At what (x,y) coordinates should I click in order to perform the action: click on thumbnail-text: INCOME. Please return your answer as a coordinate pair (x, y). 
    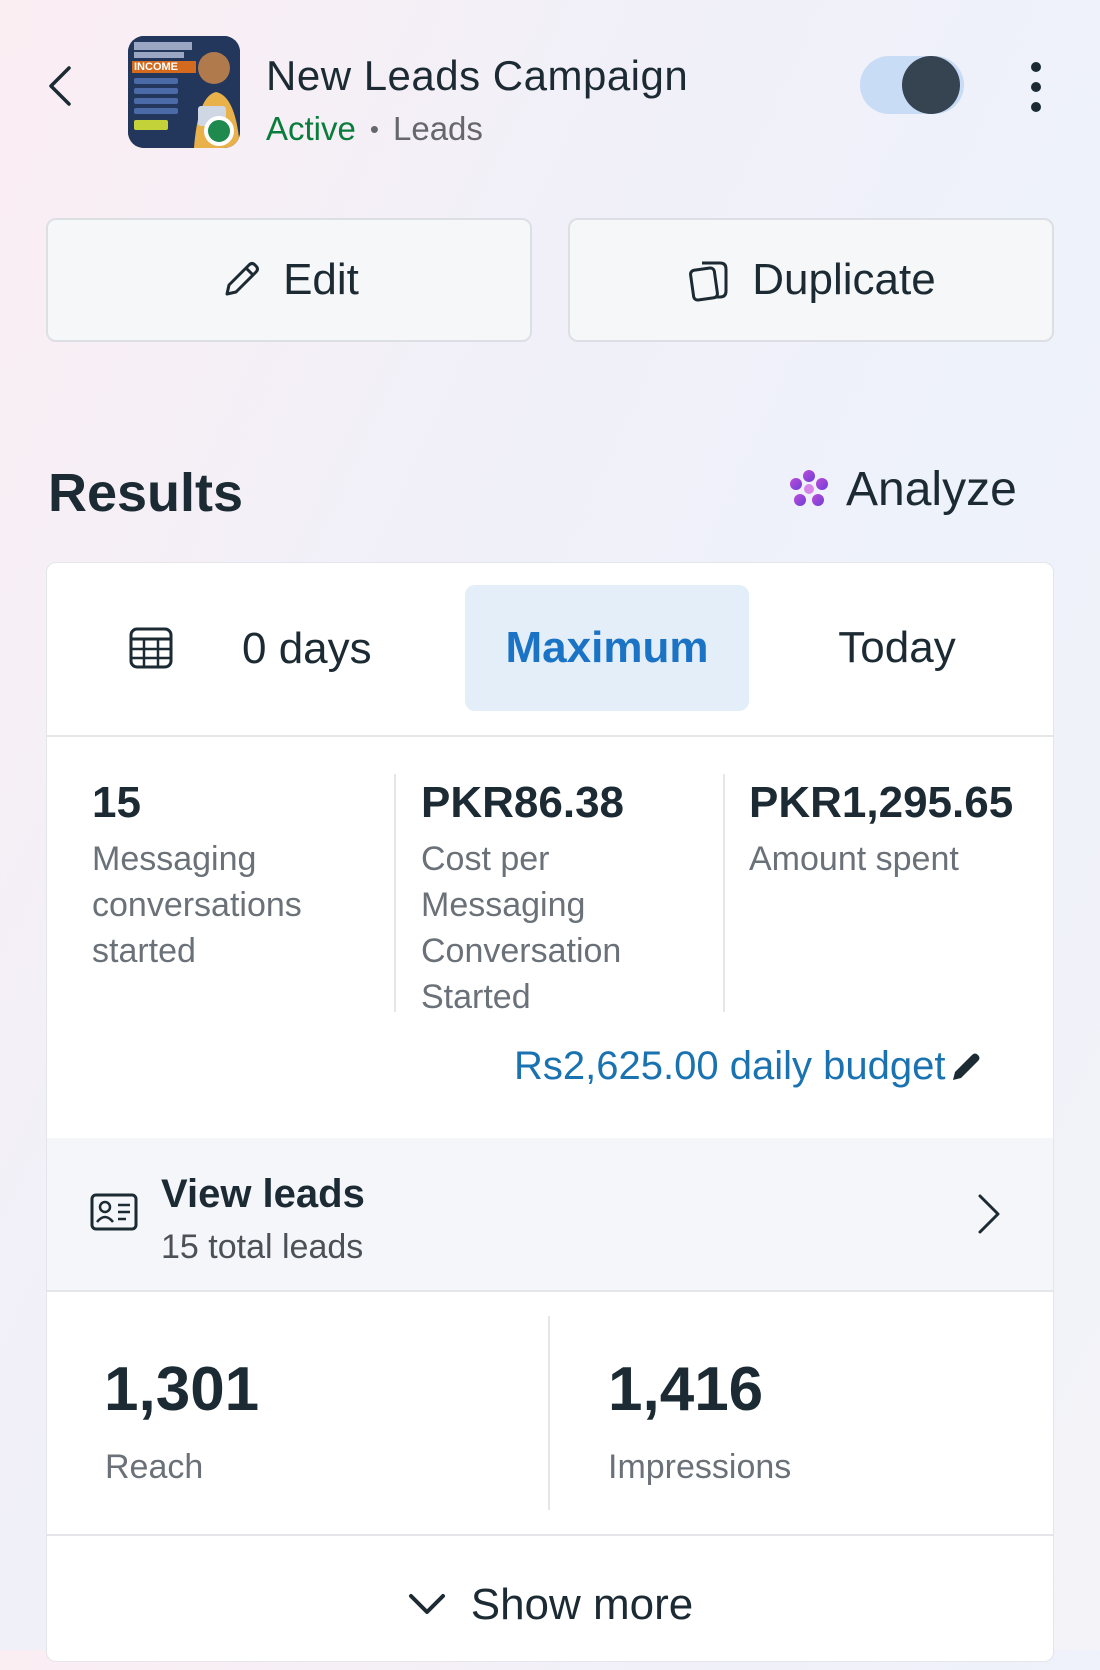
    Looking at the image, I should click on (156, 67).